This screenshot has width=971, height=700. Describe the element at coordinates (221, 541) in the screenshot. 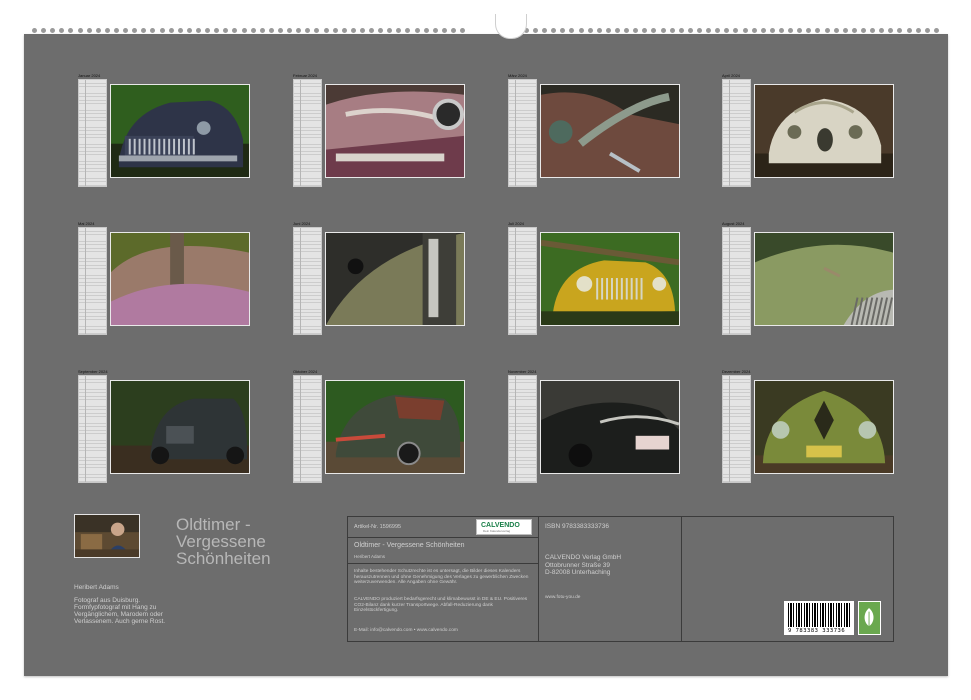

I see `title-line-2: Vergessene` at that location.